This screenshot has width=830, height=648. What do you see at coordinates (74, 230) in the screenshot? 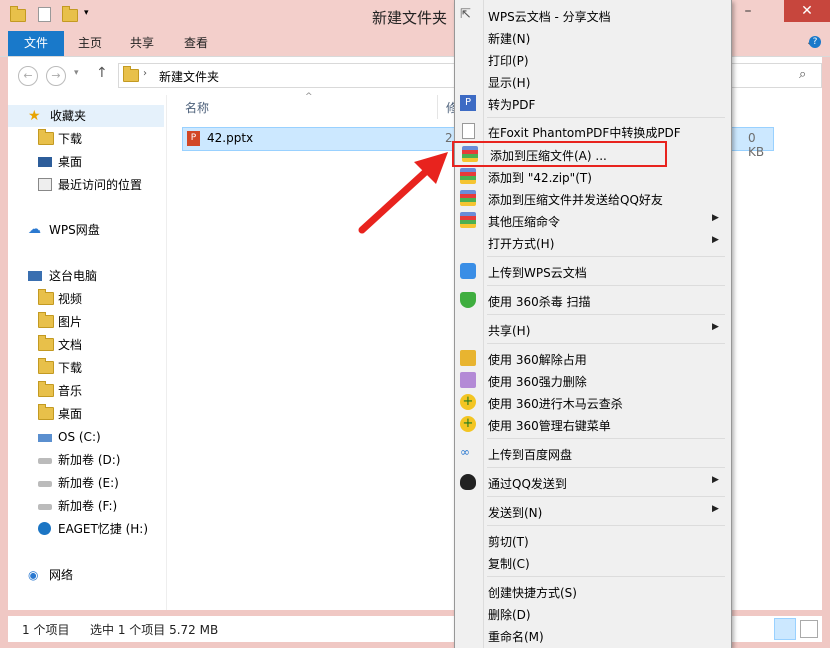
I see `nav-label: WPS网盘` at bounding box center [74, 230].